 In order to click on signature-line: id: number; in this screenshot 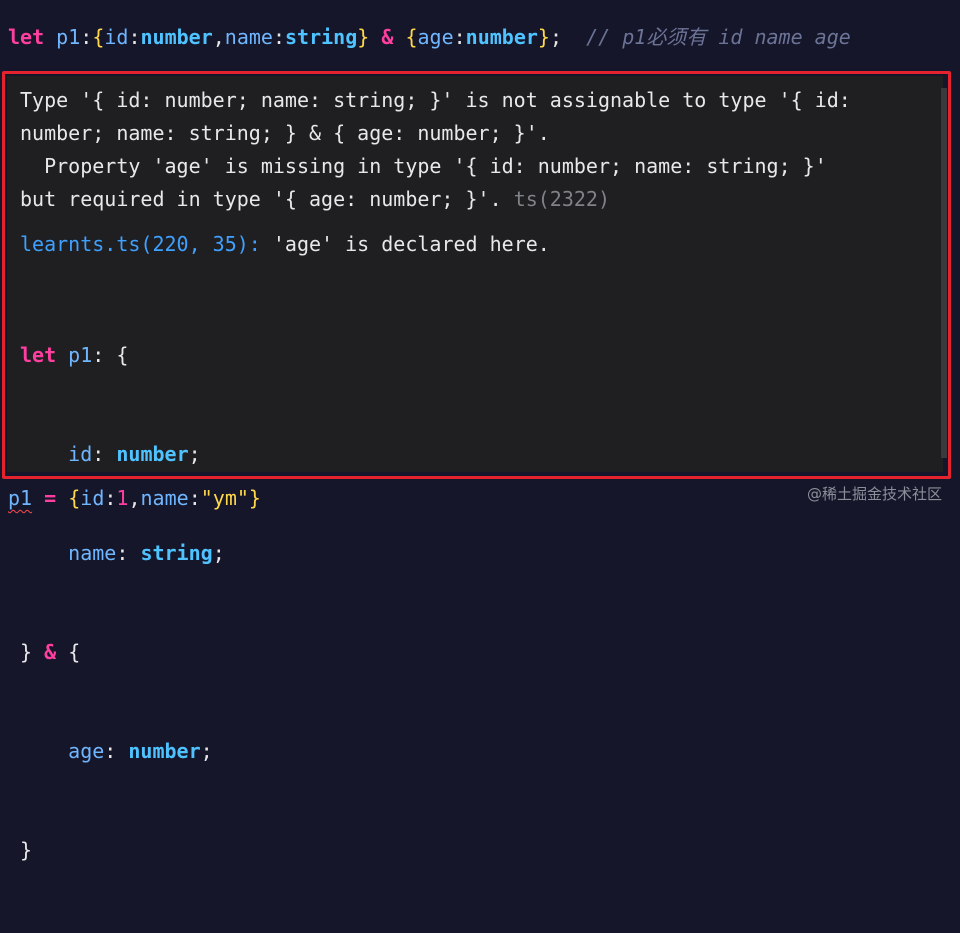, I will do `click(475, 454)`.